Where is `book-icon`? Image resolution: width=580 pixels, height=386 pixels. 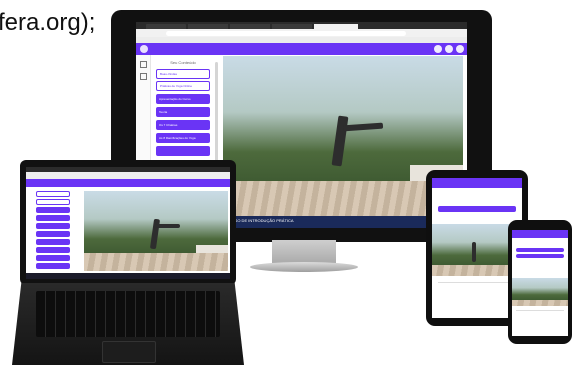
book-icon is located at coordinates (143, 76).